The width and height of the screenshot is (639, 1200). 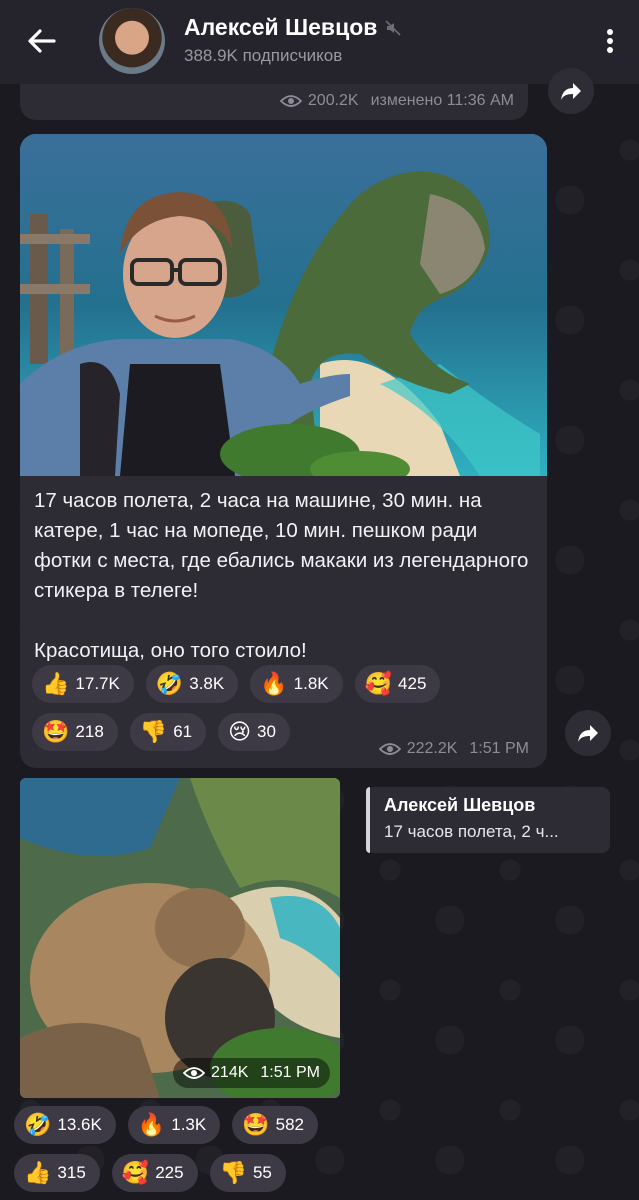 What do you see at coordinates (251, 1073) in the screenshot?
I see `video-meta: 214K 1:51 PM` at bounding box center [251, 1073].